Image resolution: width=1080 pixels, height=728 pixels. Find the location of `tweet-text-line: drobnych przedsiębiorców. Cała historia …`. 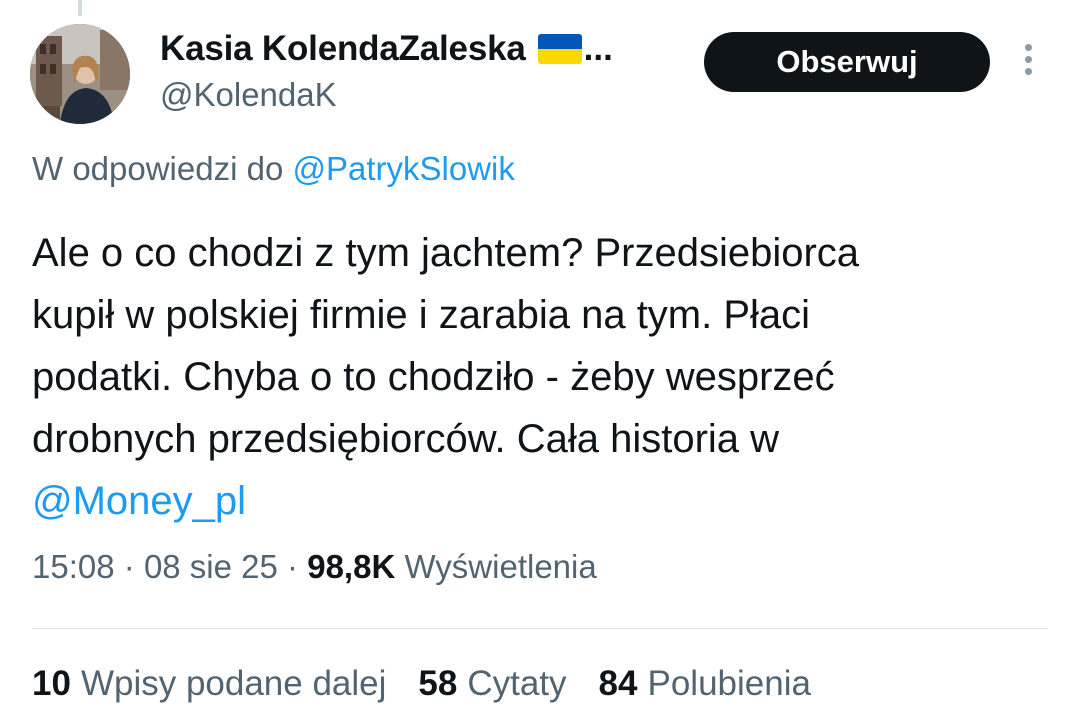

tweet-text-line: drobnych przedsiębiorców. Cała historia … is located at coordinates (406, 439).